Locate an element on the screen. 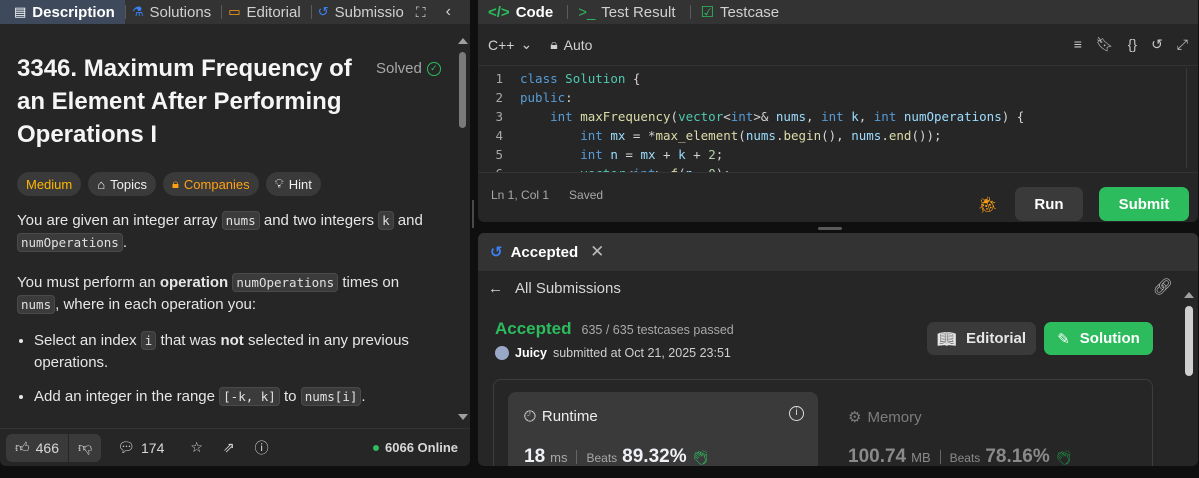 The image size is (1199, 478). text: times on is located at coordinates (369, 282).